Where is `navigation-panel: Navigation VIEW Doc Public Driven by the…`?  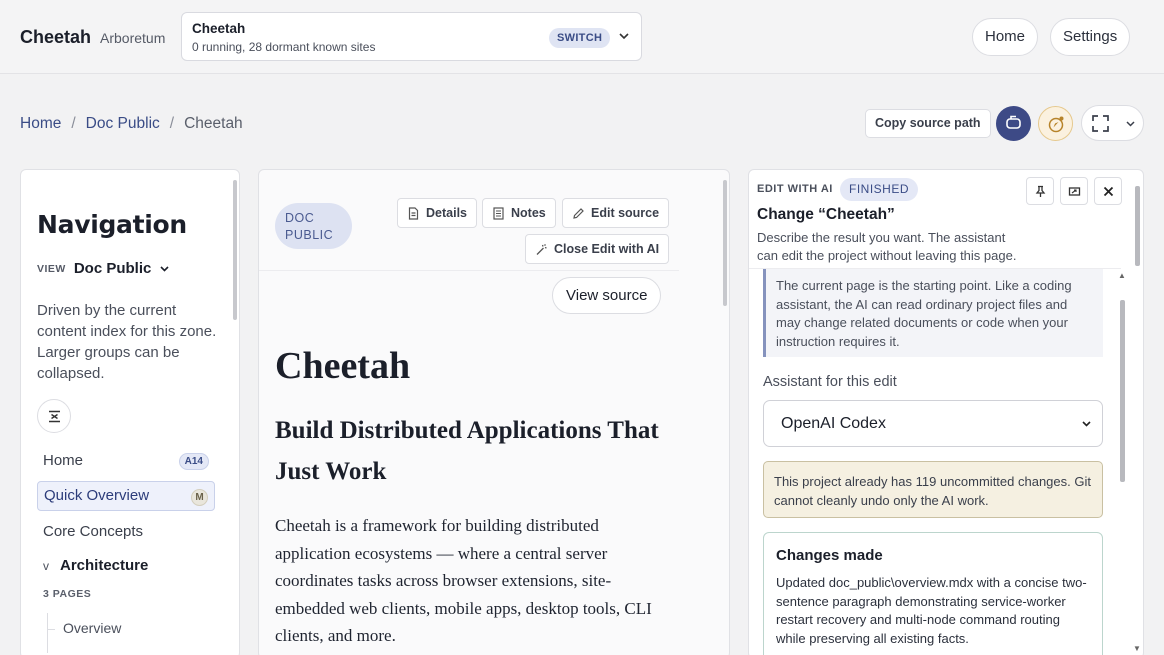 navigation-panel: Navigation VIEW Doc Public Driven by the… is located at coordinates (130, 412).